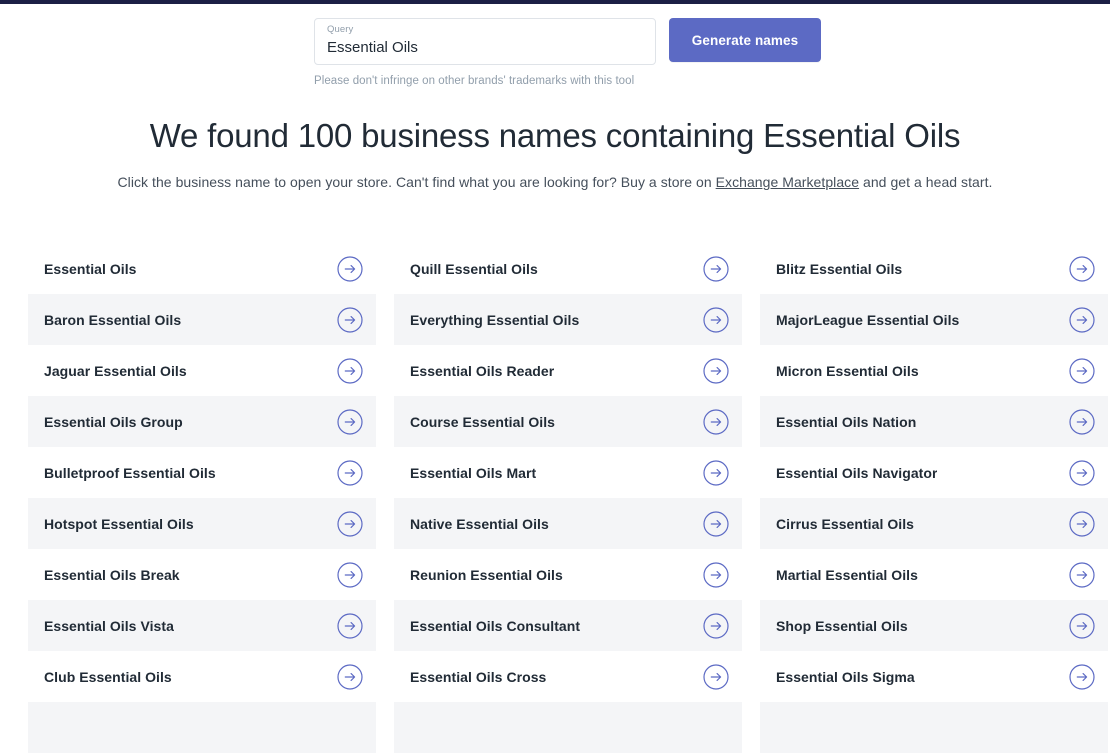 The width and height of the screenshot is (1110, 753). Describe the element at coordinates (473, 472) in the screenshot. I see `business-name-label: Essential Oils Mart` at that location.